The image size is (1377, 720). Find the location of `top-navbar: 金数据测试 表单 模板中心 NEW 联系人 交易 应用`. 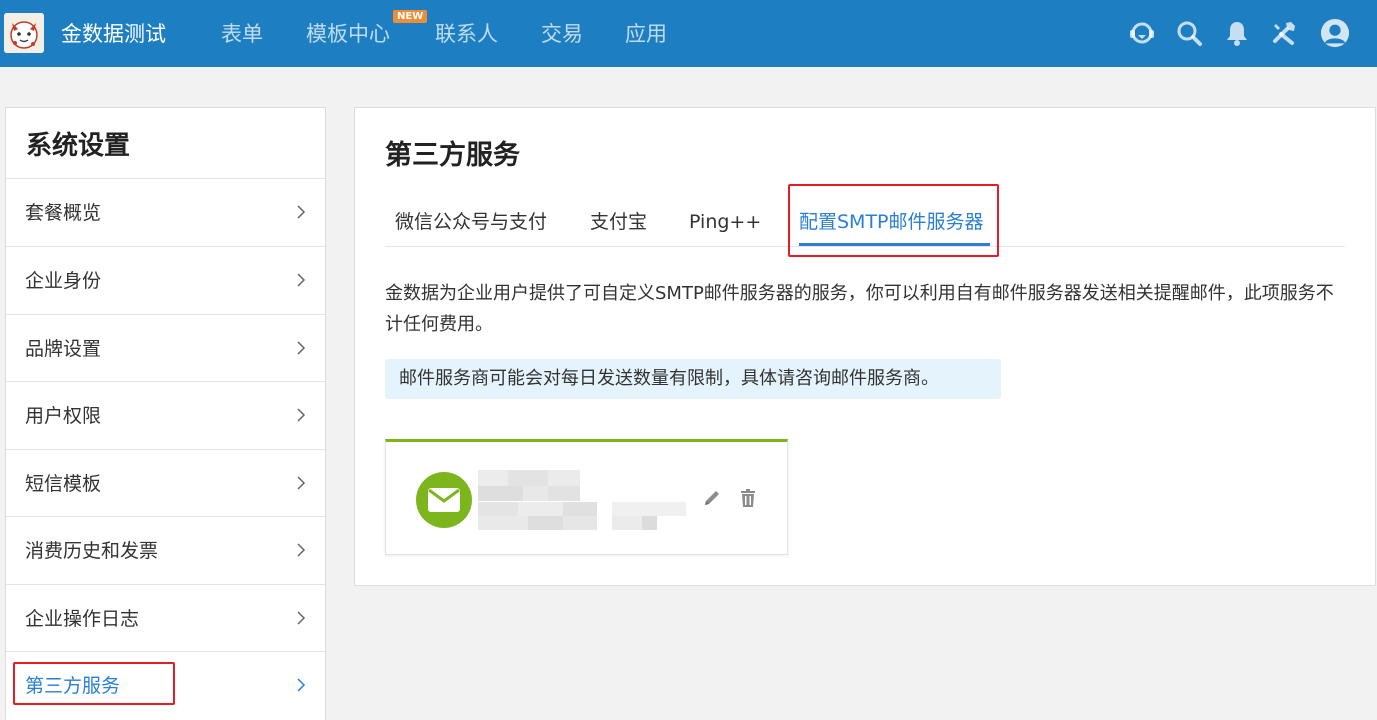

top-navbar: 金数据测试 表单 模板中心 NEW 联系人 交易 应用 is located at coordinates (688, 33).